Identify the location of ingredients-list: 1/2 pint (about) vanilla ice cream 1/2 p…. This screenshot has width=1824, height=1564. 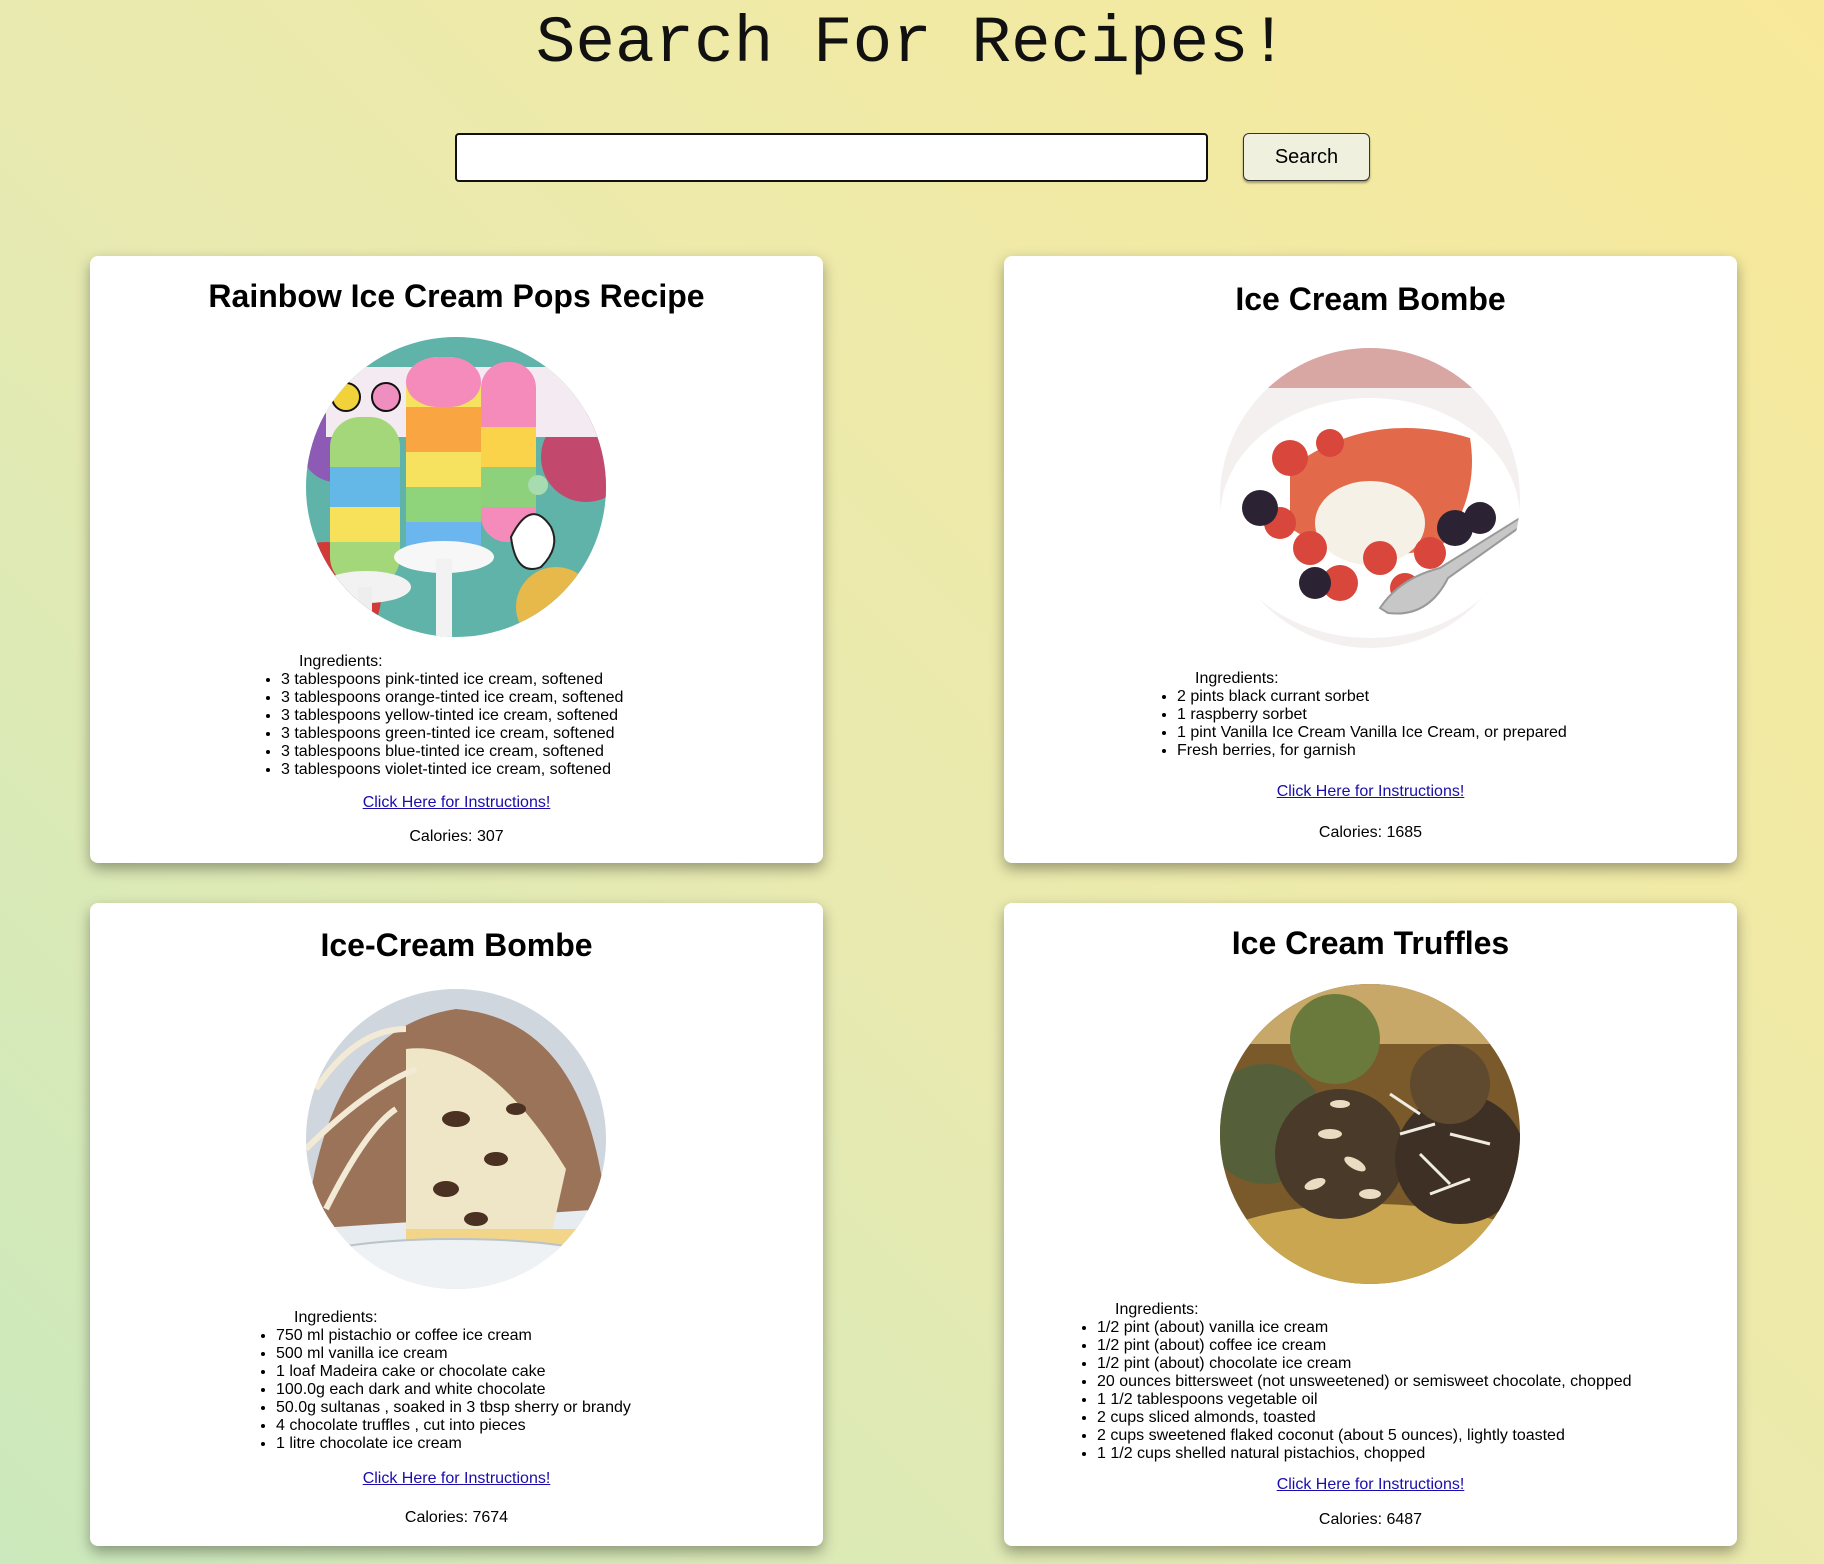
(1364, 1391).